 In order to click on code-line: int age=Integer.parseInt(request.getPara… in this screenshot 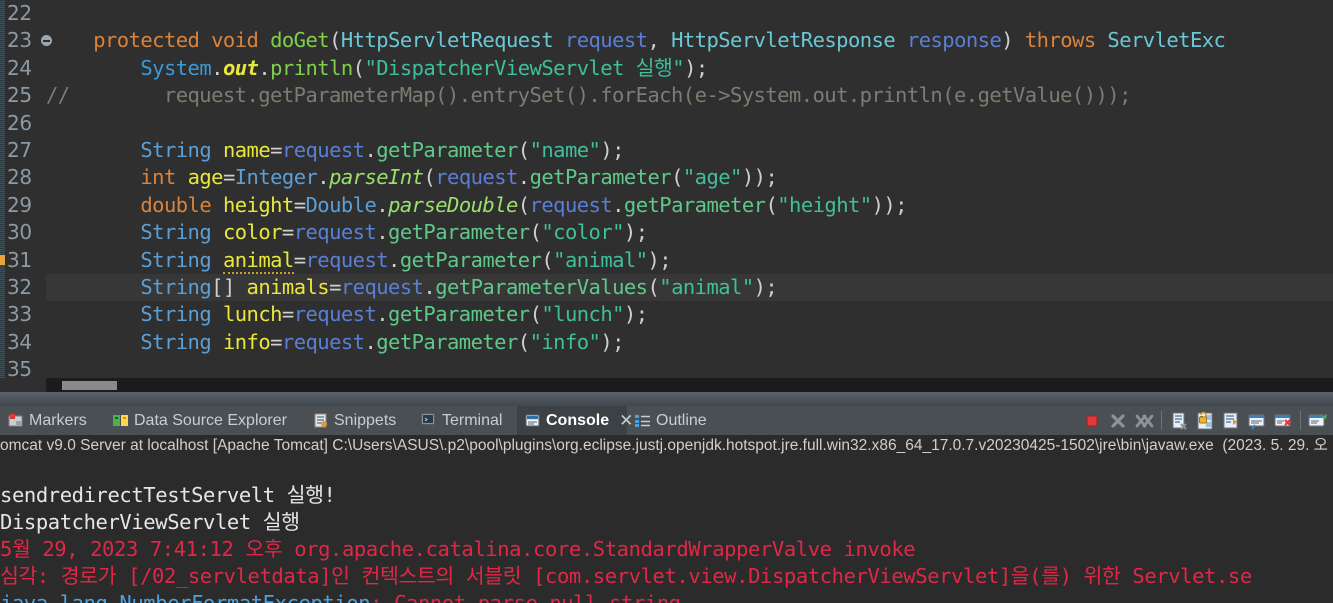, I will do `click(689, 177)`.